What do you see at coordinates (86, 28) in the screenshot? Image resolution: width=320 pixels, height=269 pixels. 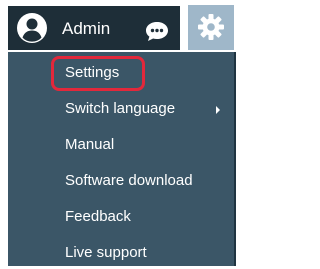 I see `user-name: Admin` at bounding box center [86, 28].